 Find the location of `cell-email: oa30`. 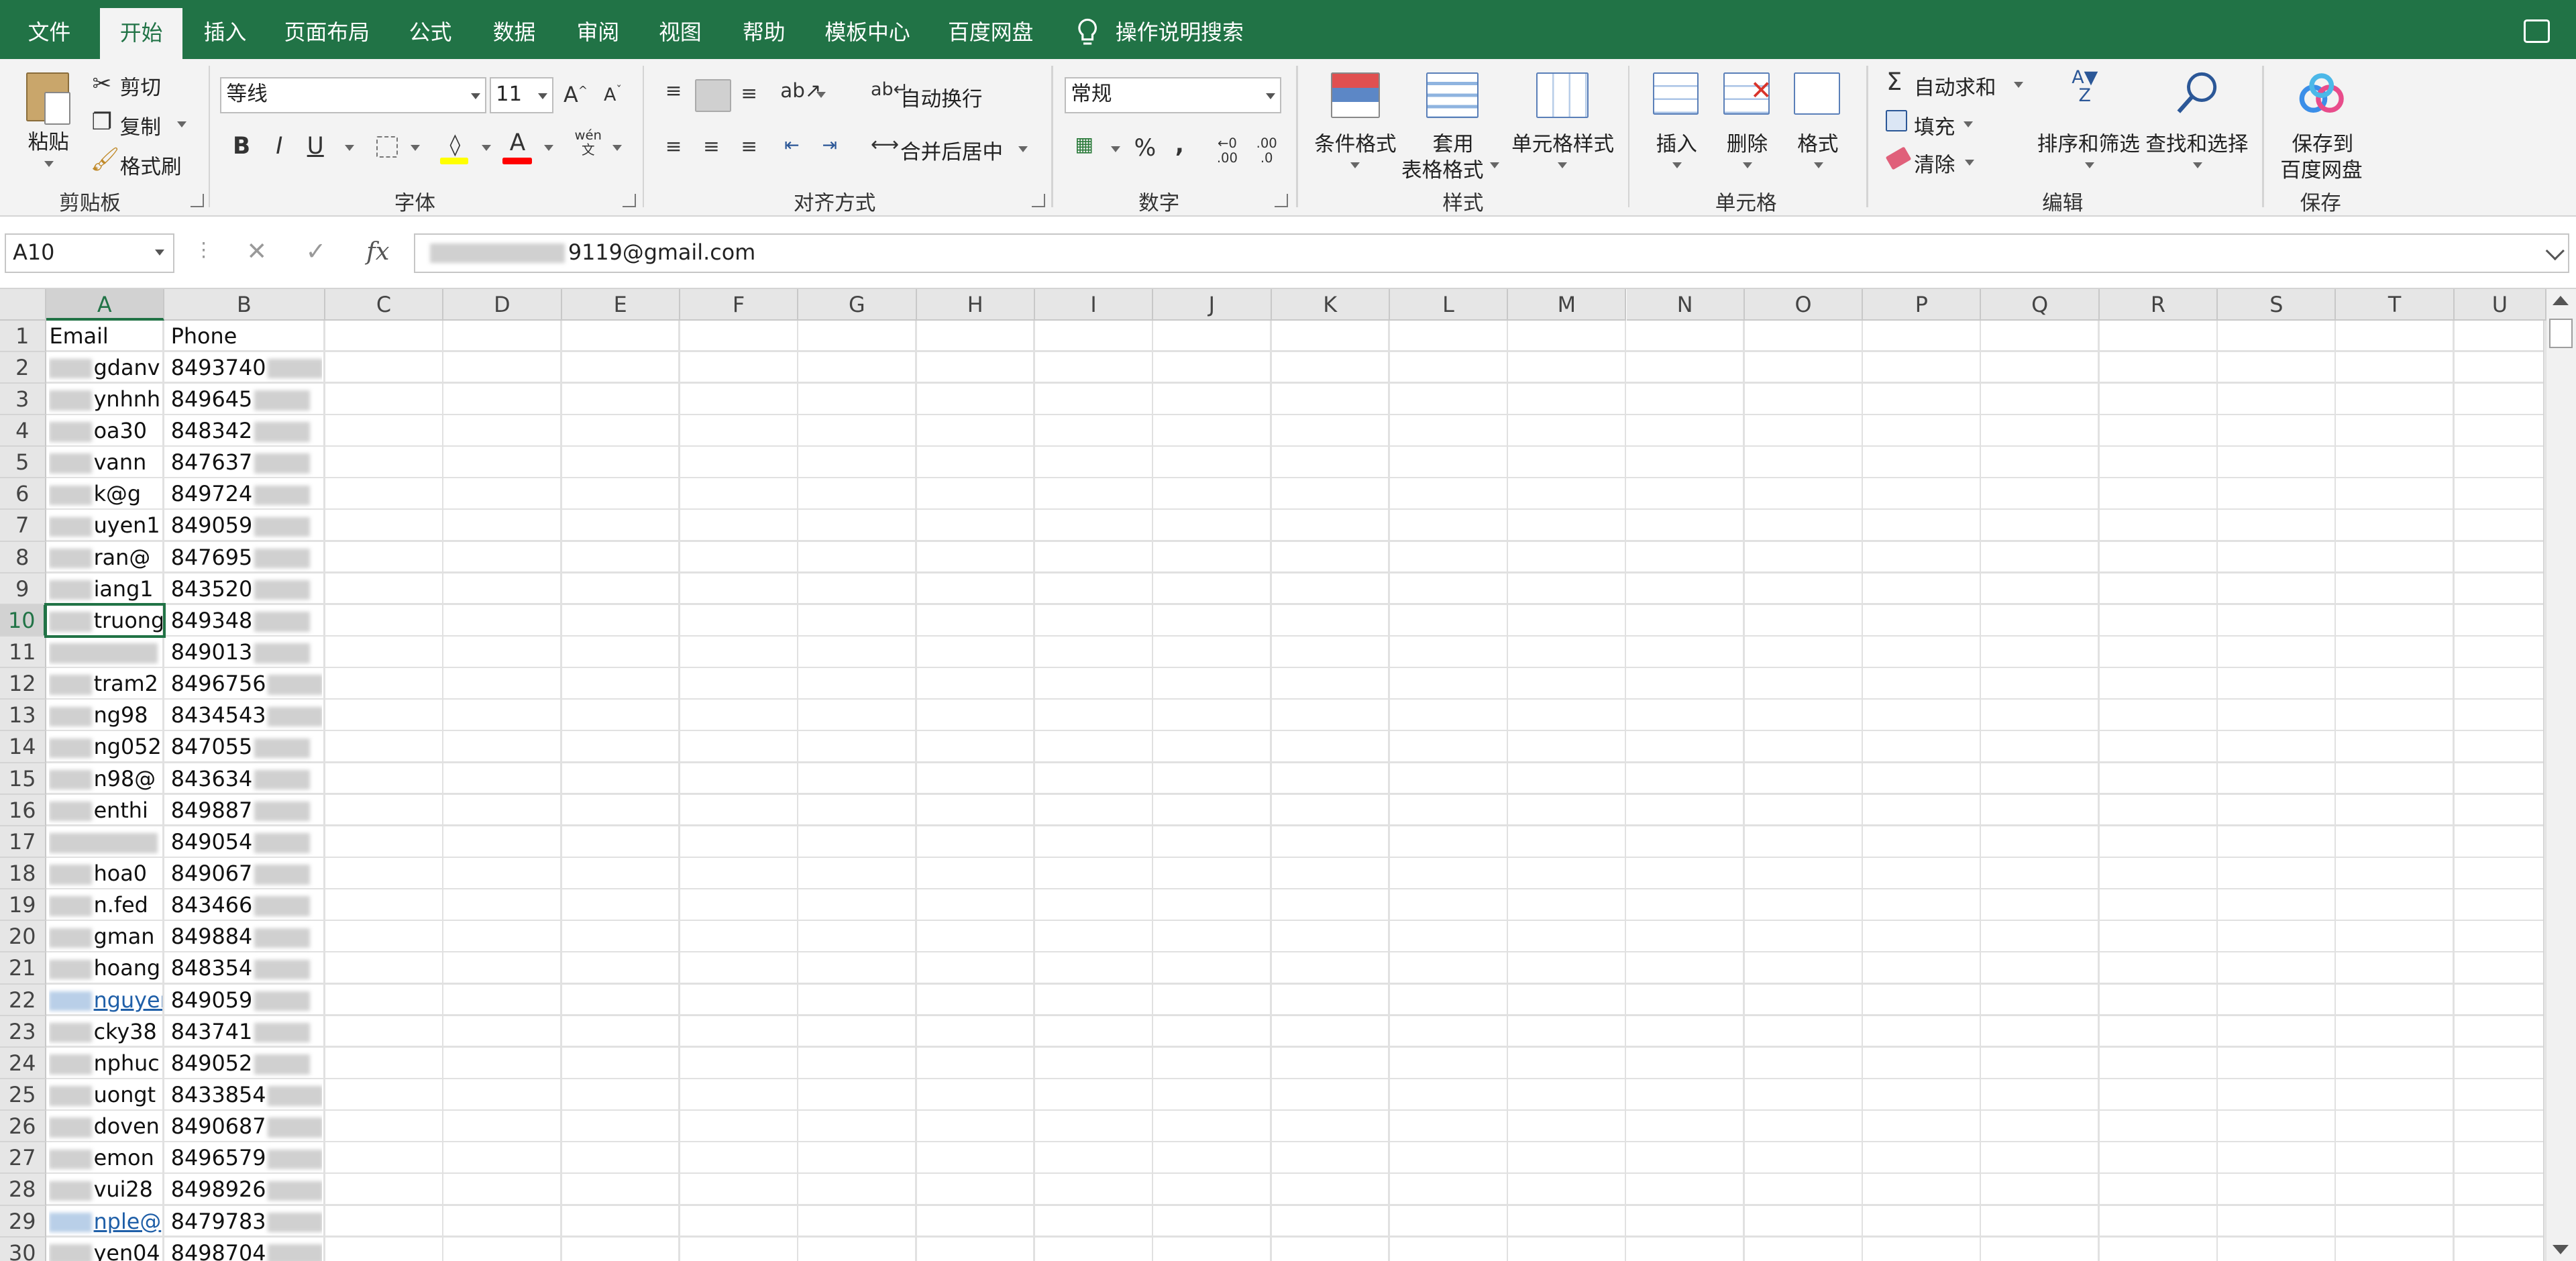

cell-email: oa30 is located at coordinates (105, 431).